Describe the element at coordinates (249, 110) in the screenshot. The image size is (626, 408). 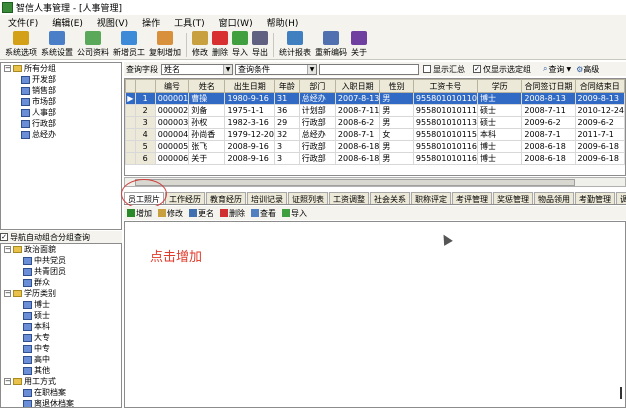
I see `table-cell: 1975-1-1` at that location.